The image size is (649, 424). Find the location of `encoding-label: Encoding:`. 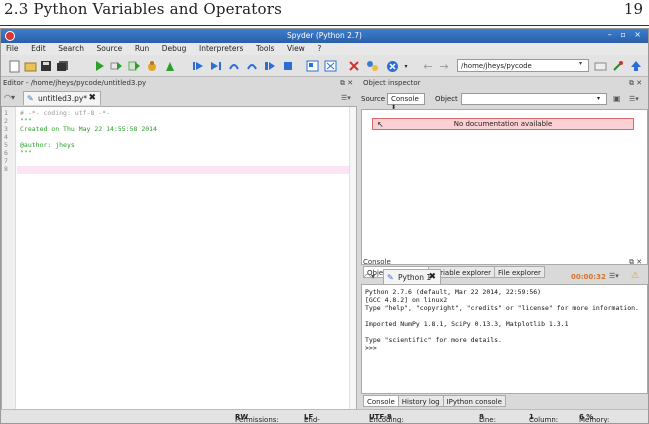

encoding-label: Encoding: is located at coordinates (386, 420).